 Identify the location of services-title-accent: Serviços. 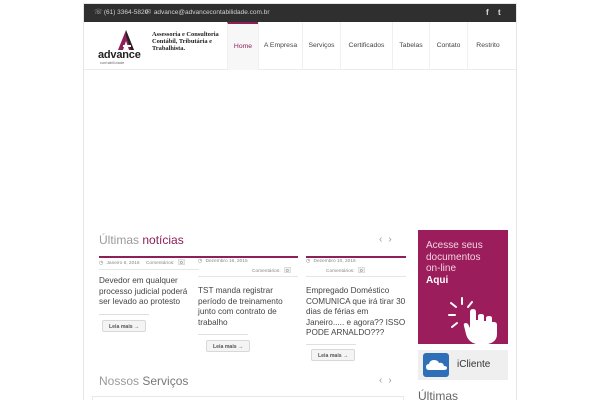
(165, 381).